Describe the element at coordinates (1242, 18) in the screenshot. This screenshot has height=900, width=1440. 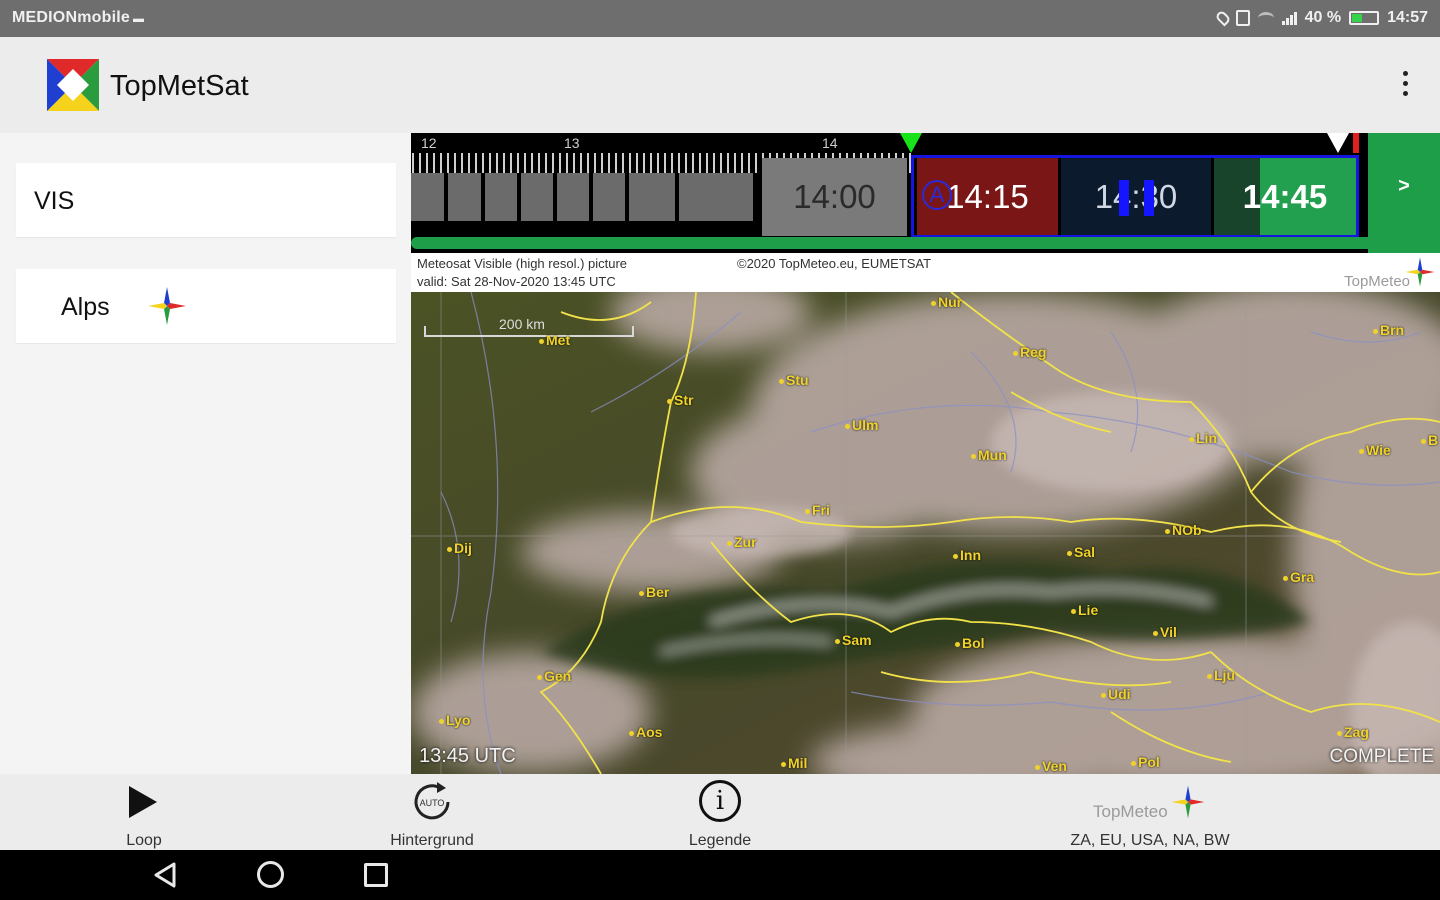
I see `vibrate-icon` at that location.